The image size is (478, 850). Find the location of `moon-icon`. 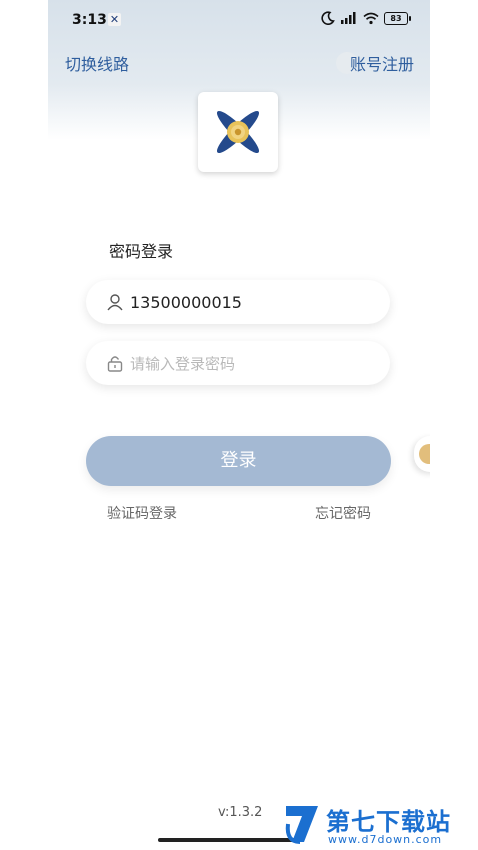

moon-icon is located at coordinates (328, 18).